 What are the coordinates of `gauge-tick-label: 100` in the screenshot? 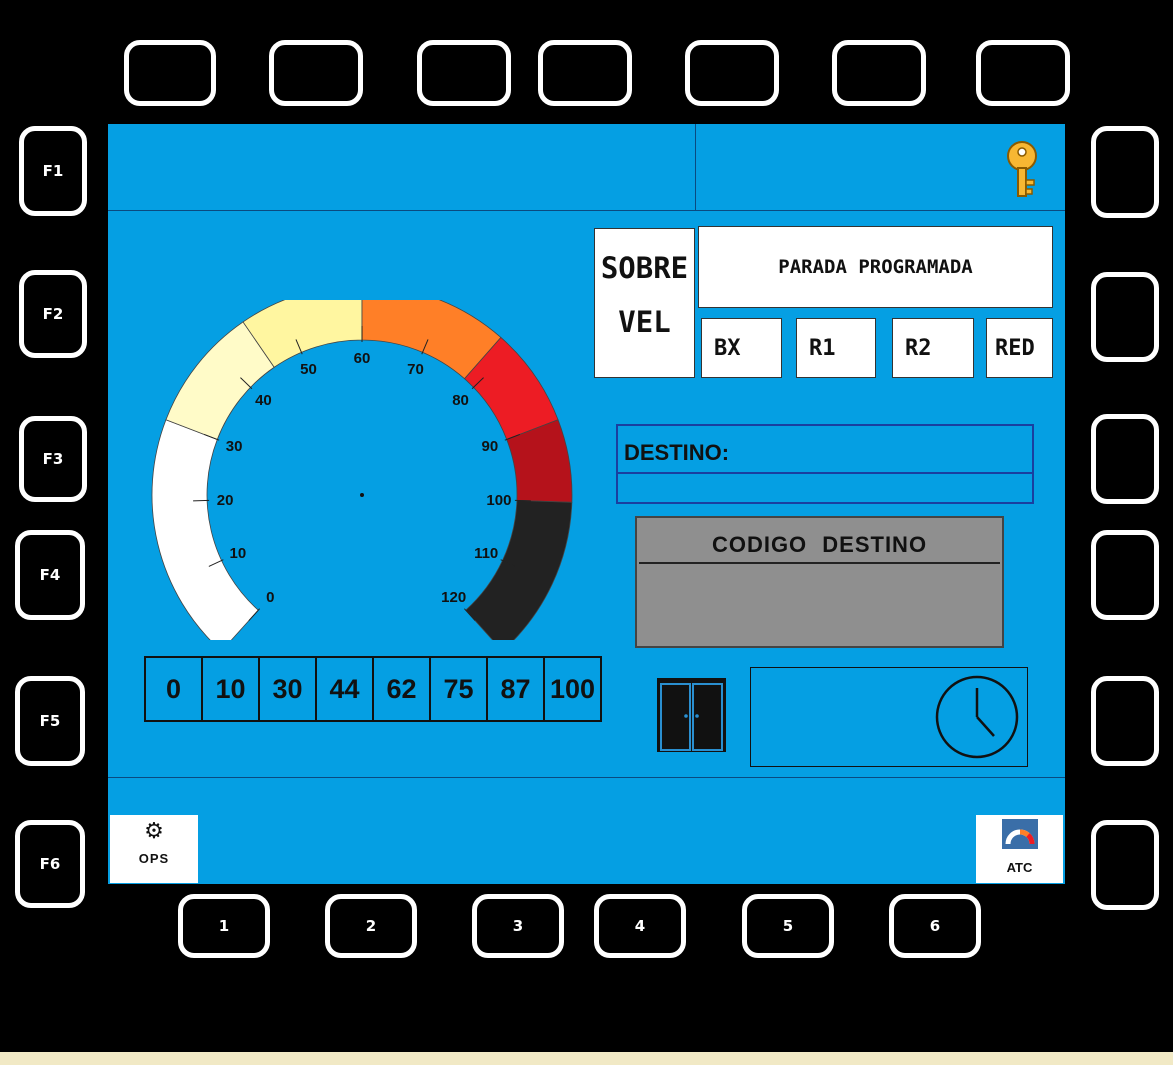 It's located at (498, 500).